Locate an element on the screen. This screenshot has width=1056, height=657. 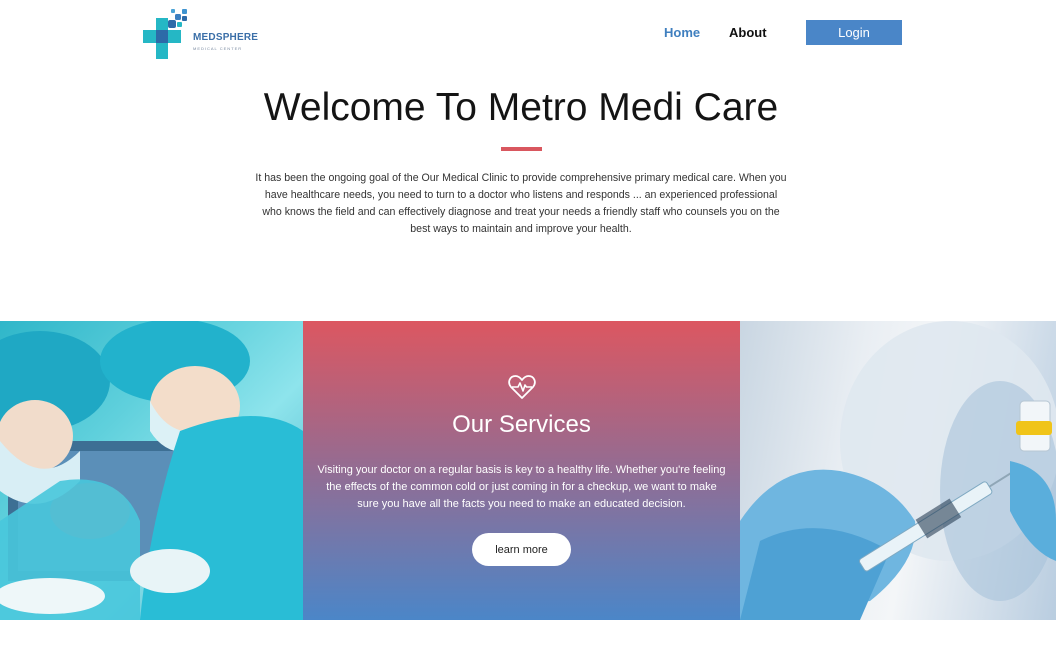
services-title: Our Services is located at coordinates (521, 424).